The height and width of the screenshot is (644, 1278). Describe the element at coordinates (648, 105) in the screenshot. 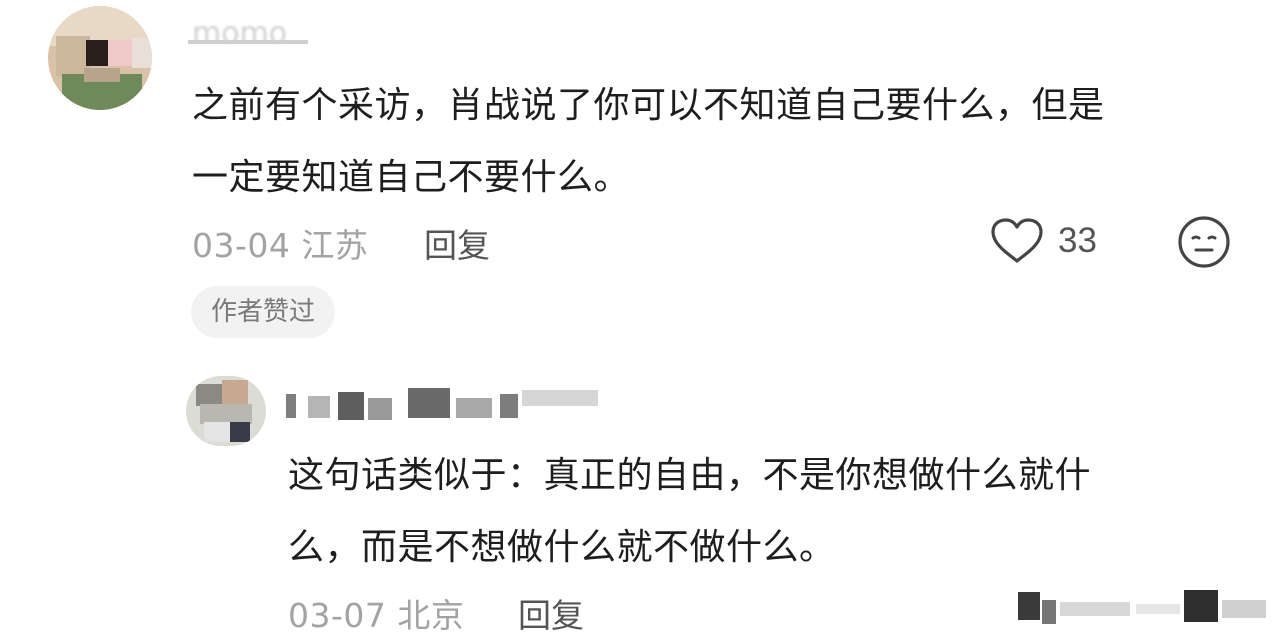

I see `comment-text-line-1: 之前有个采访，肖战说了你可以不知道自己要什么，但是` at that location.